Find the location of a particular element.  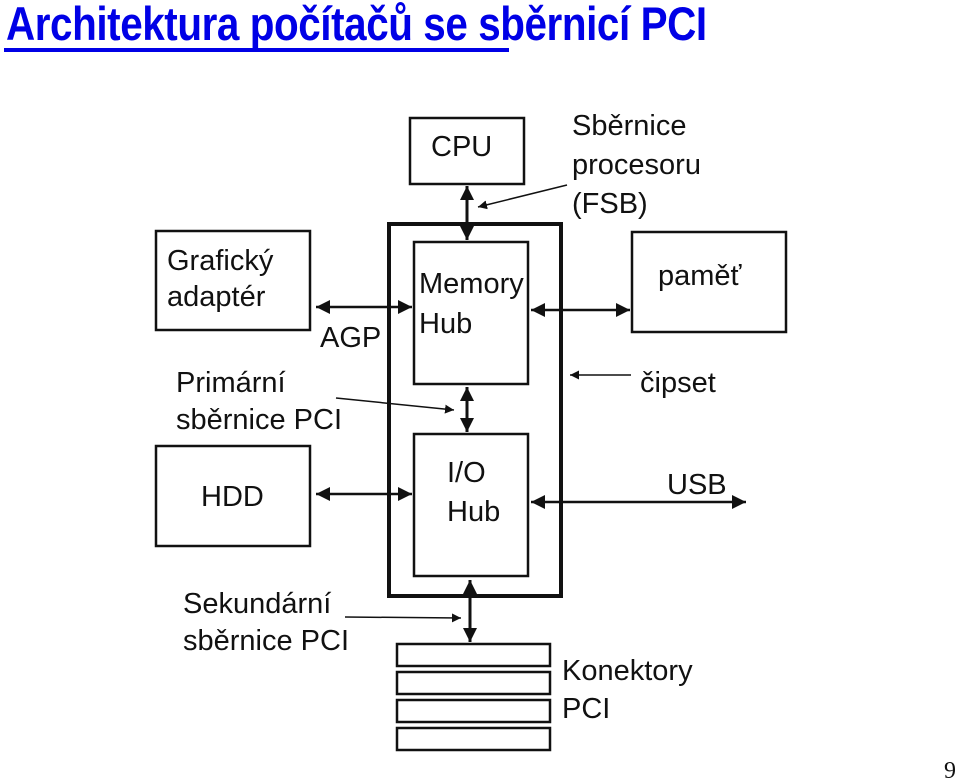

agp-label: AGP is located at coordinates (350, 338).